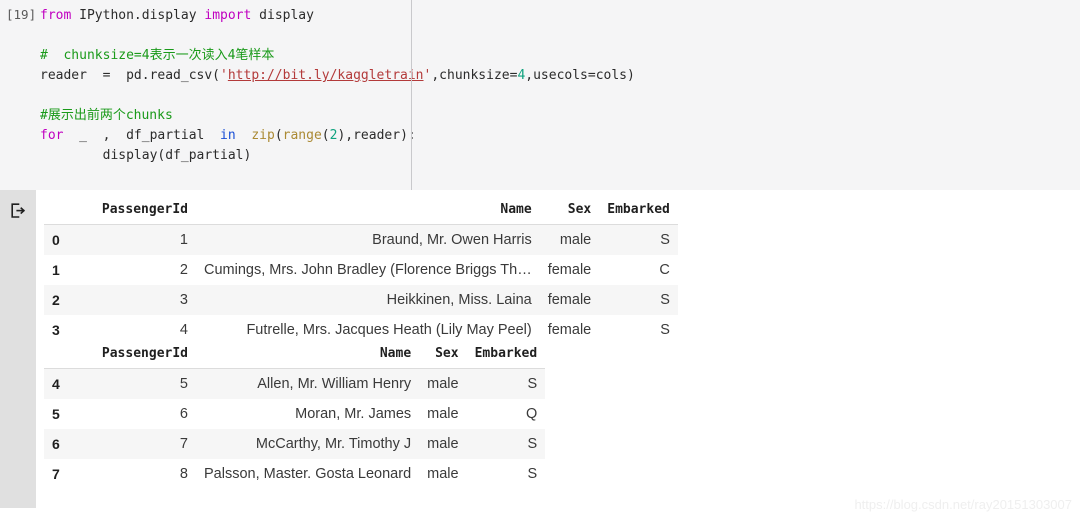 This screenshot has width=1080, height=520. I want to click on code-line-6: #展示出前两个chunks, so click(337, 116).